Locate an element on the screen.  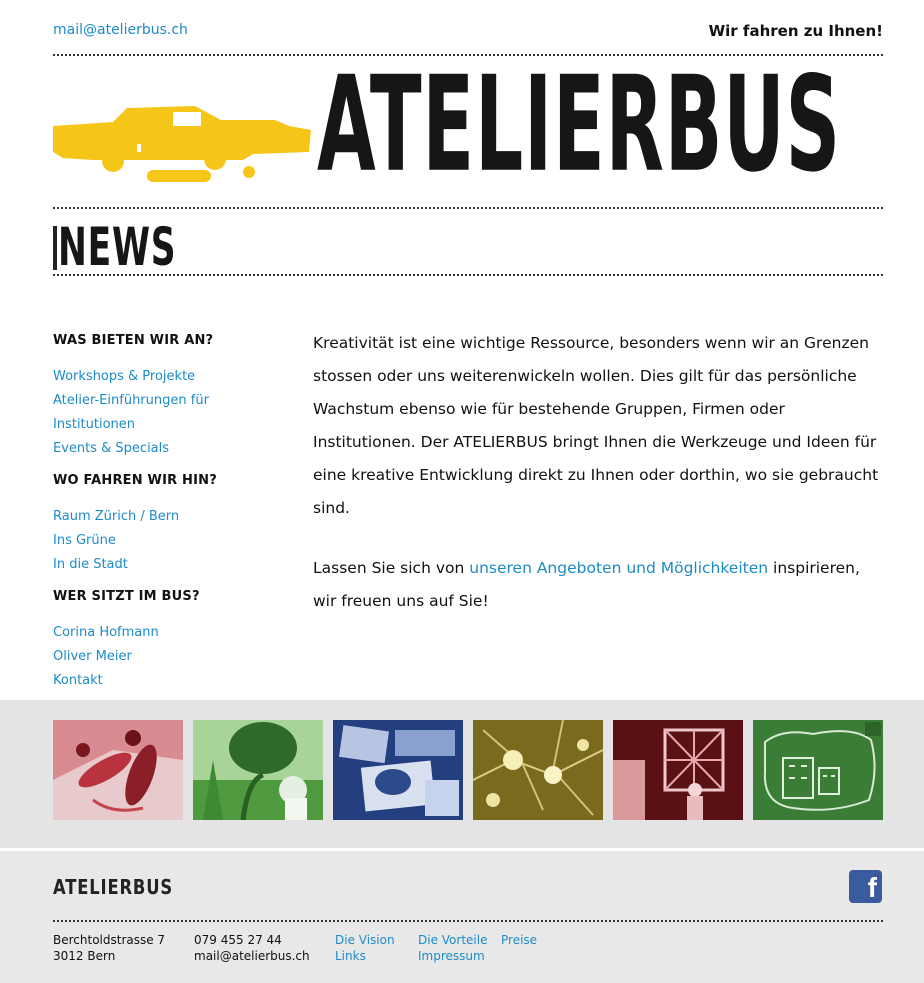
address-line: 3012 Bern is located at coordinates (84, 956).